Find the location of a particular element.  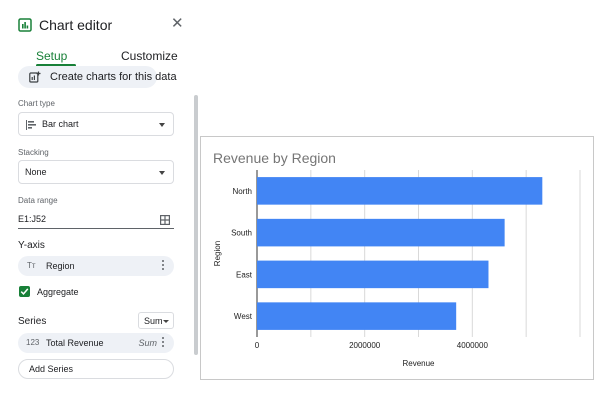

x-tick-label: 2000000 is located at coordinates (365, 345).